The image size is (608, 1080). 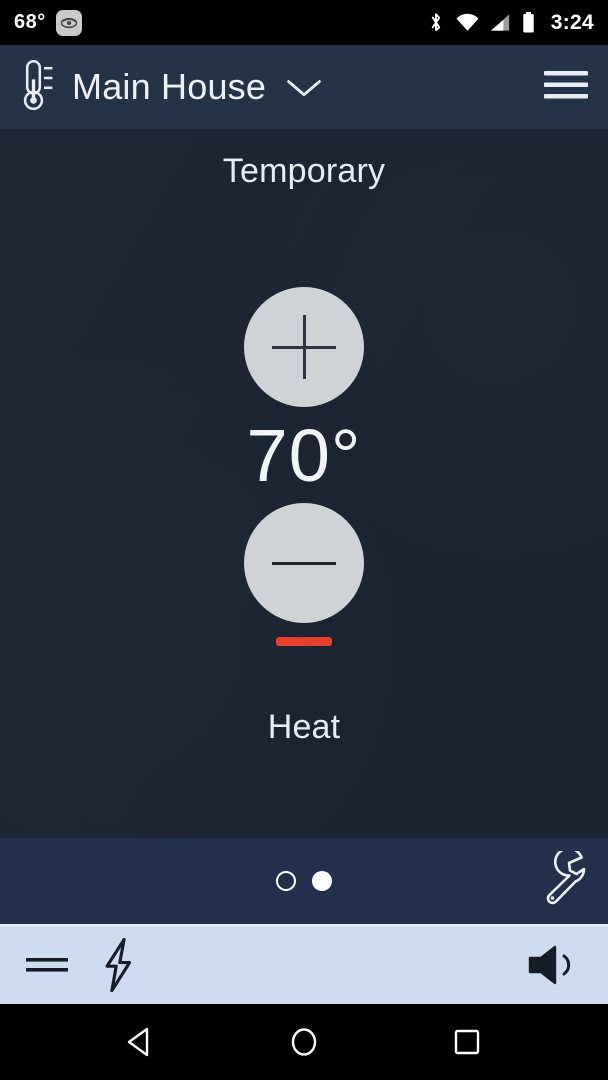 What do you see at coordinates (467, 1042) in the screenshot?
I see `recents-square-icon` at bounding box center [467, 1042].